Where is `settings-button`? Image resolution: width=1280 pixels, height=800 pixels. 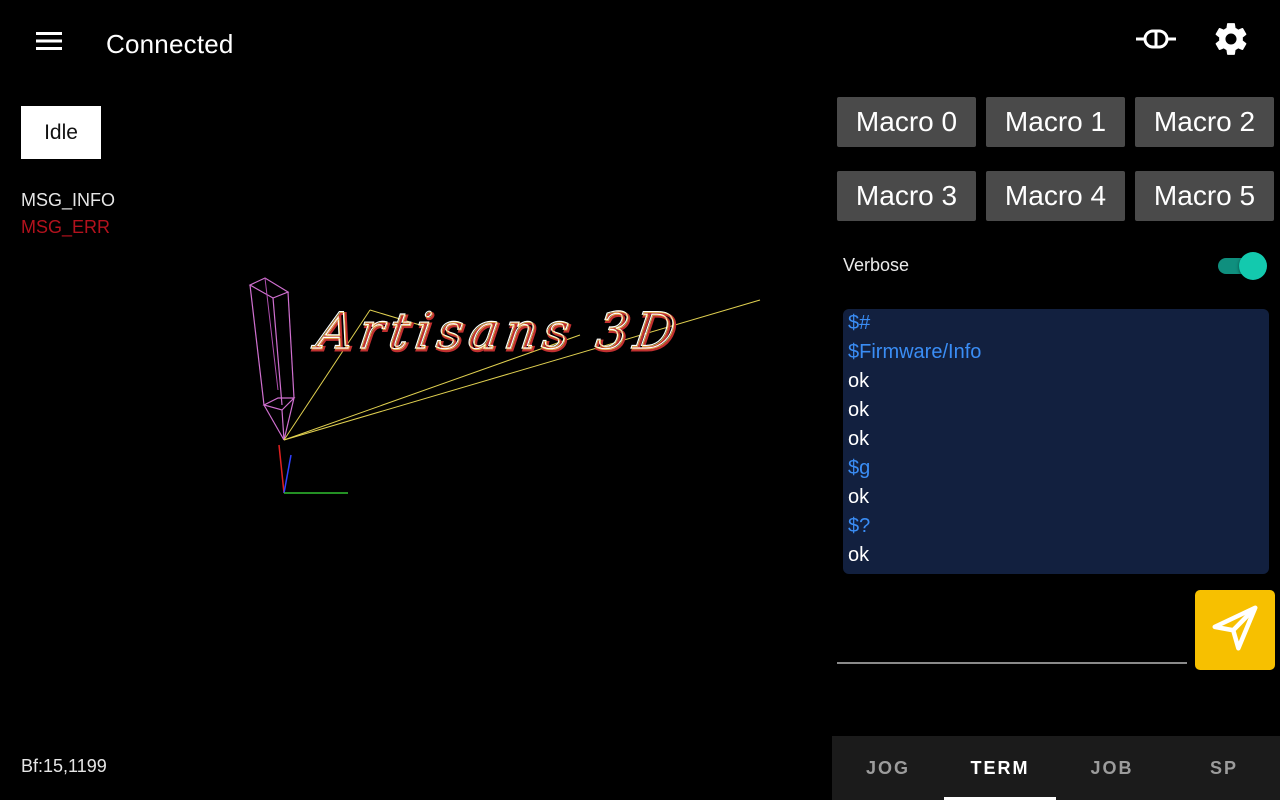
settings-button is located at coordinates (1231, 41).